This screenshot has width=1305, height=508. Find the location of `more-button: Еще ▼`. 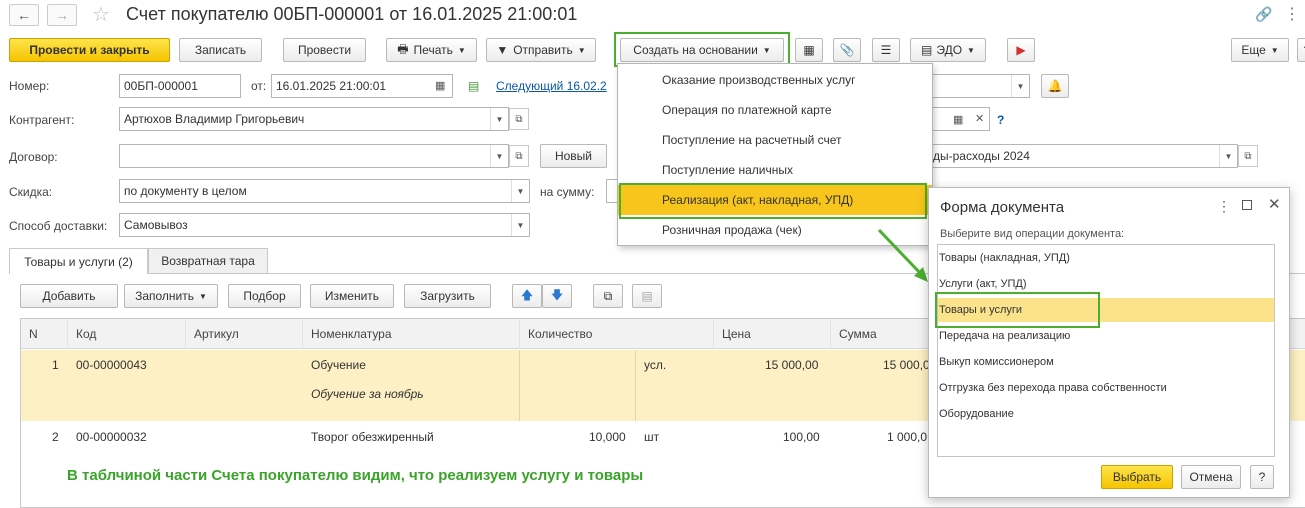

more-button: Еще ▼ is located at coordinates (1260, 50).